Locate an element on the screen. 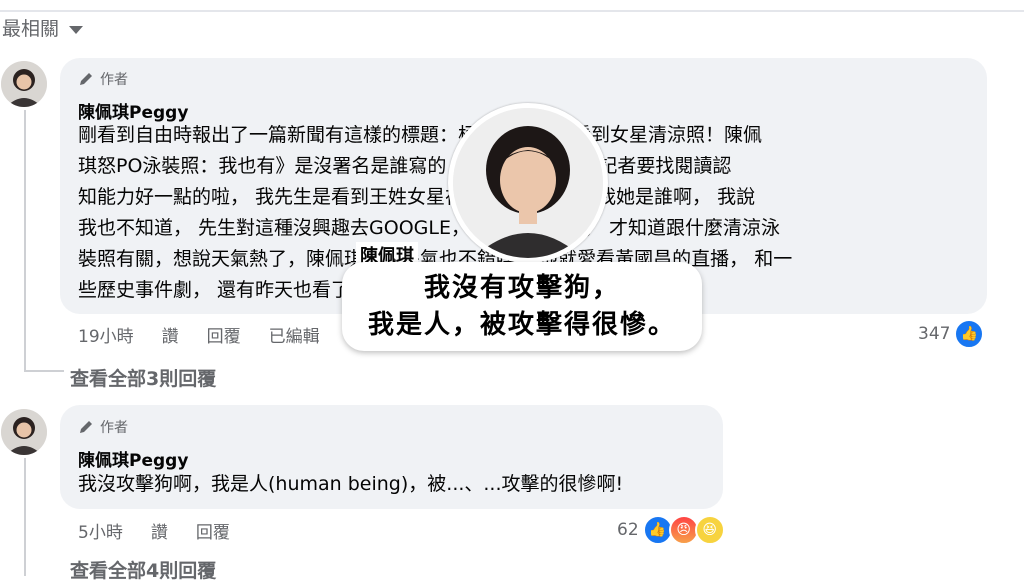  comment-actions: 5小時 讚 回覆 is located at coordinates (154, 530).